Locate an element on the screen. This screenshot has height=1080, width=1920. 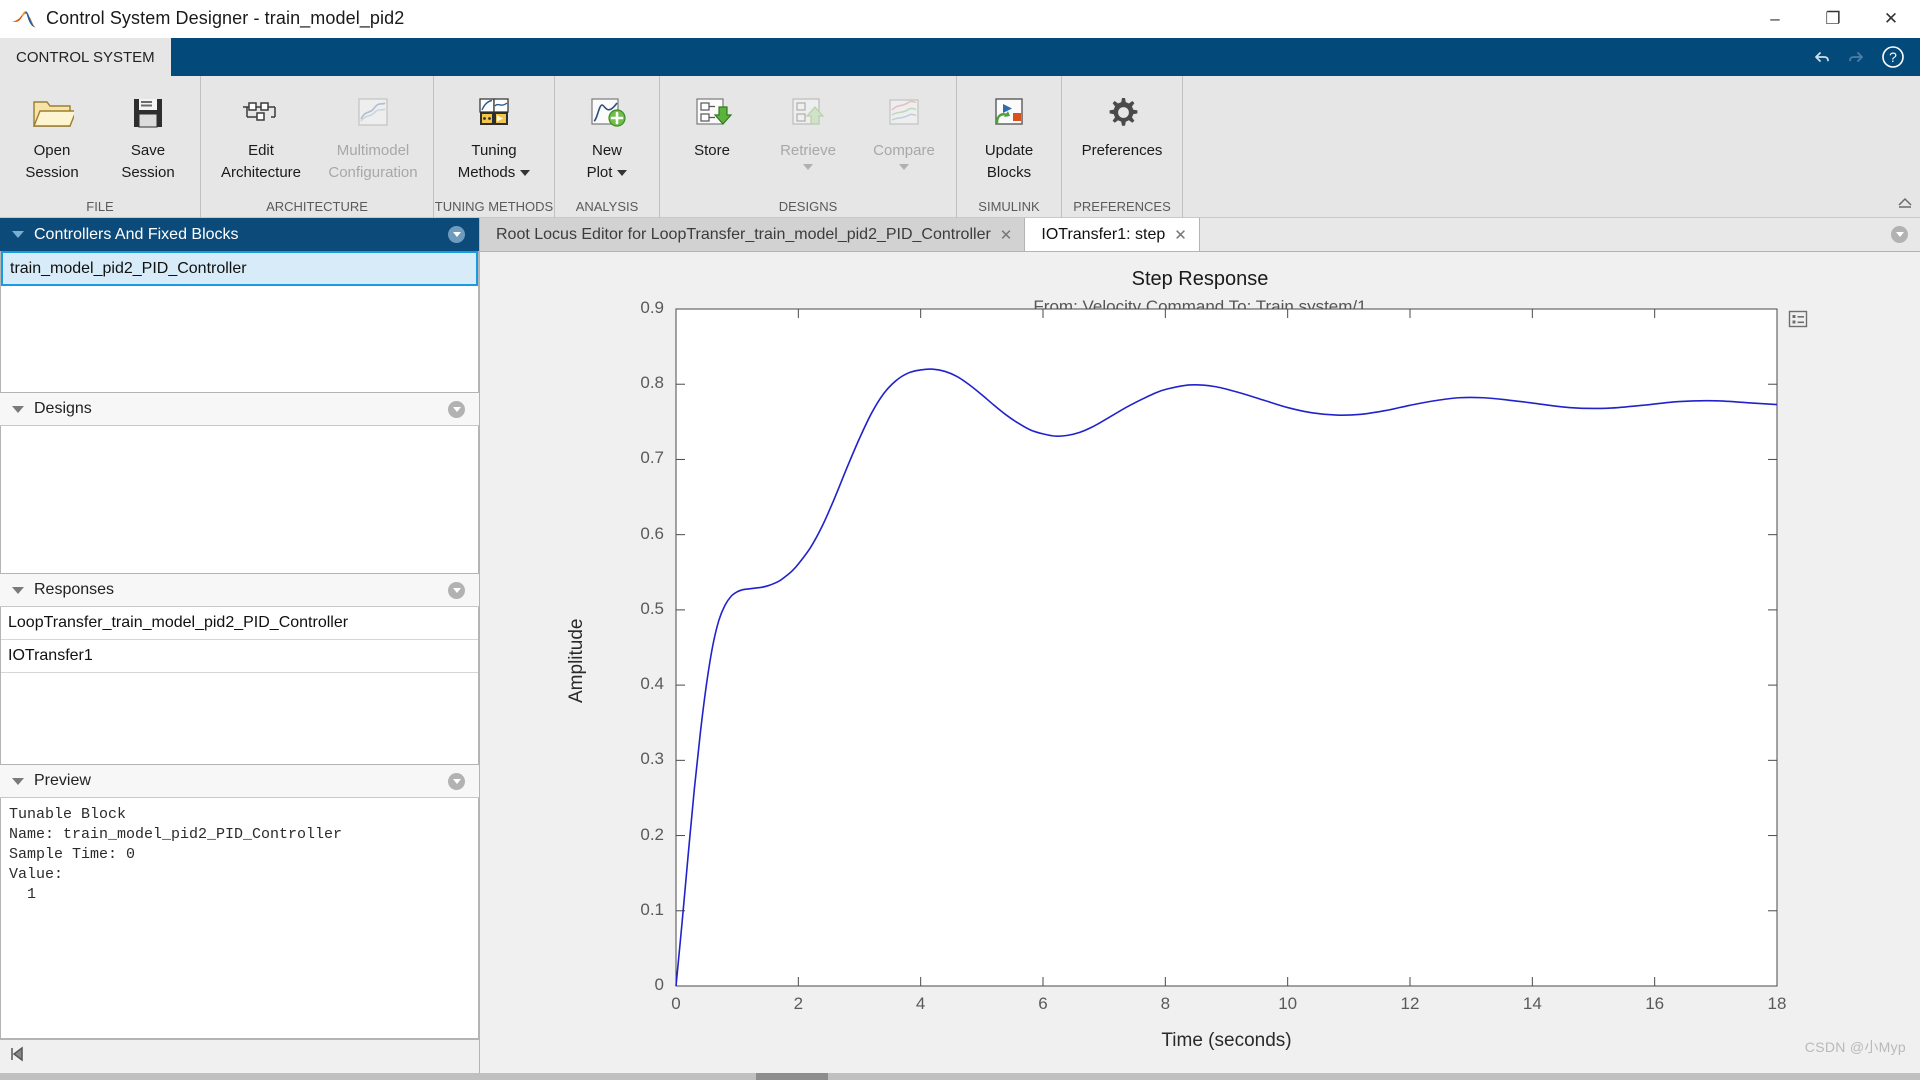
edit-architecture-button: Edit Architecture is located at coordinates (261, 129).